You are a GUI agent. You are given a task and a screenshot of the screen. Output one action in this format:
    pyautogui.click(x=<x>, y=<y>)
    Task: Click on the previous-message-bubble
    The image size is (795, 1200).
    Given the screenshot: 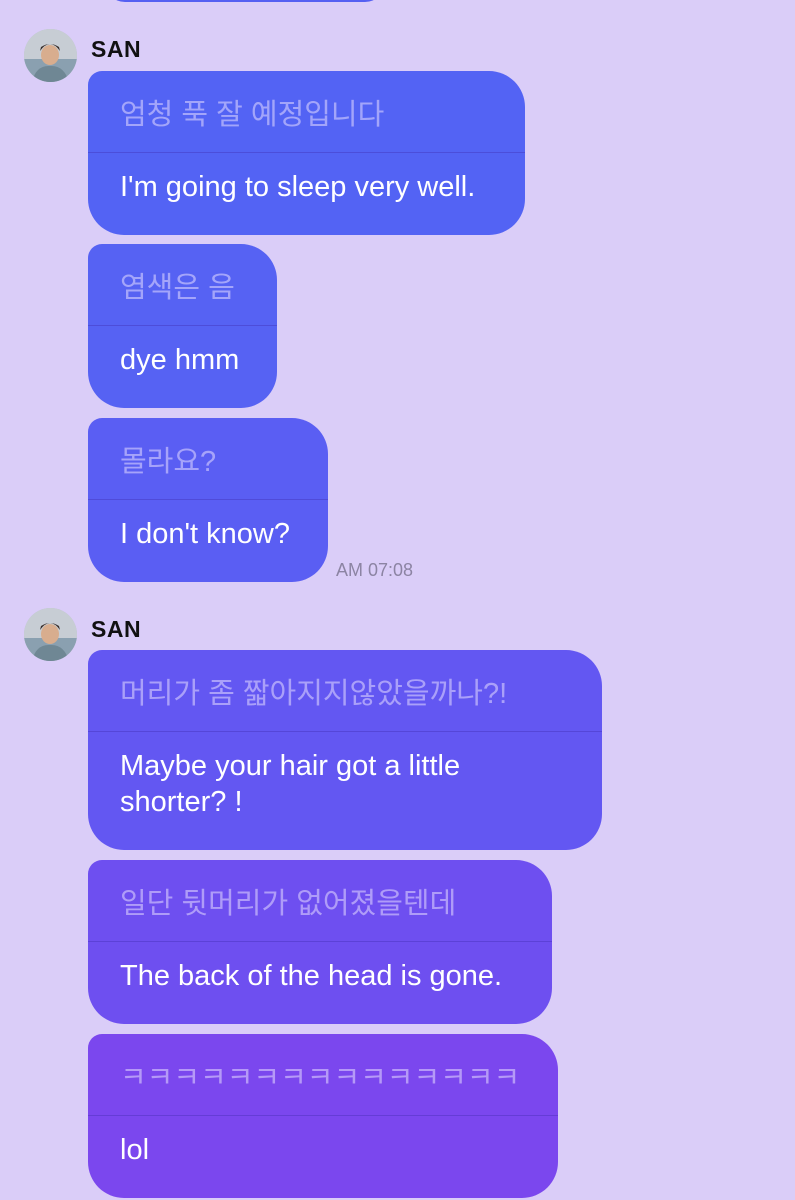 What is the action you would take?
    pyautogui.click(x=245, y=1)
    